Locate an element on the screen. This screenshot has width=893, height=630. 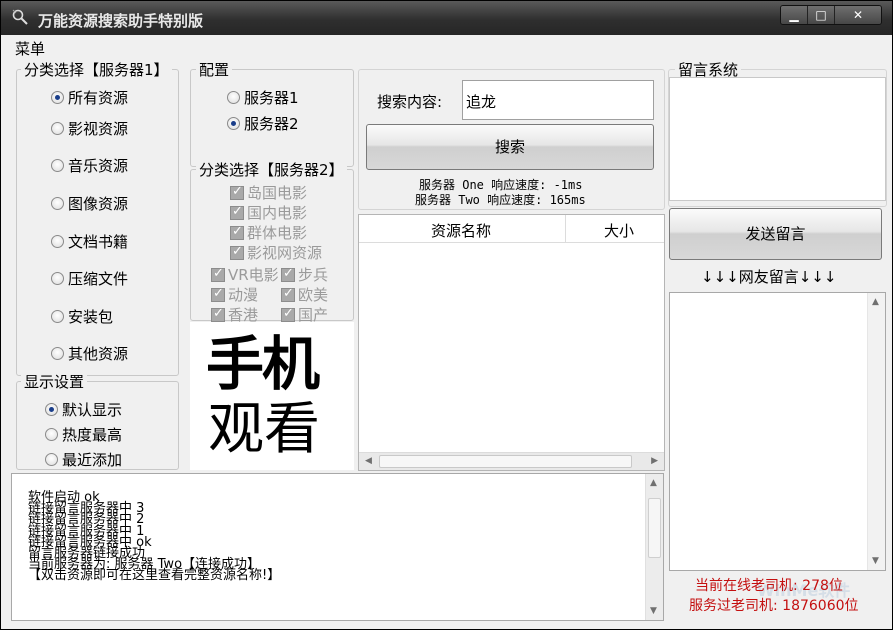
display-option: 热度最高 is located at coordinates (83, 434).